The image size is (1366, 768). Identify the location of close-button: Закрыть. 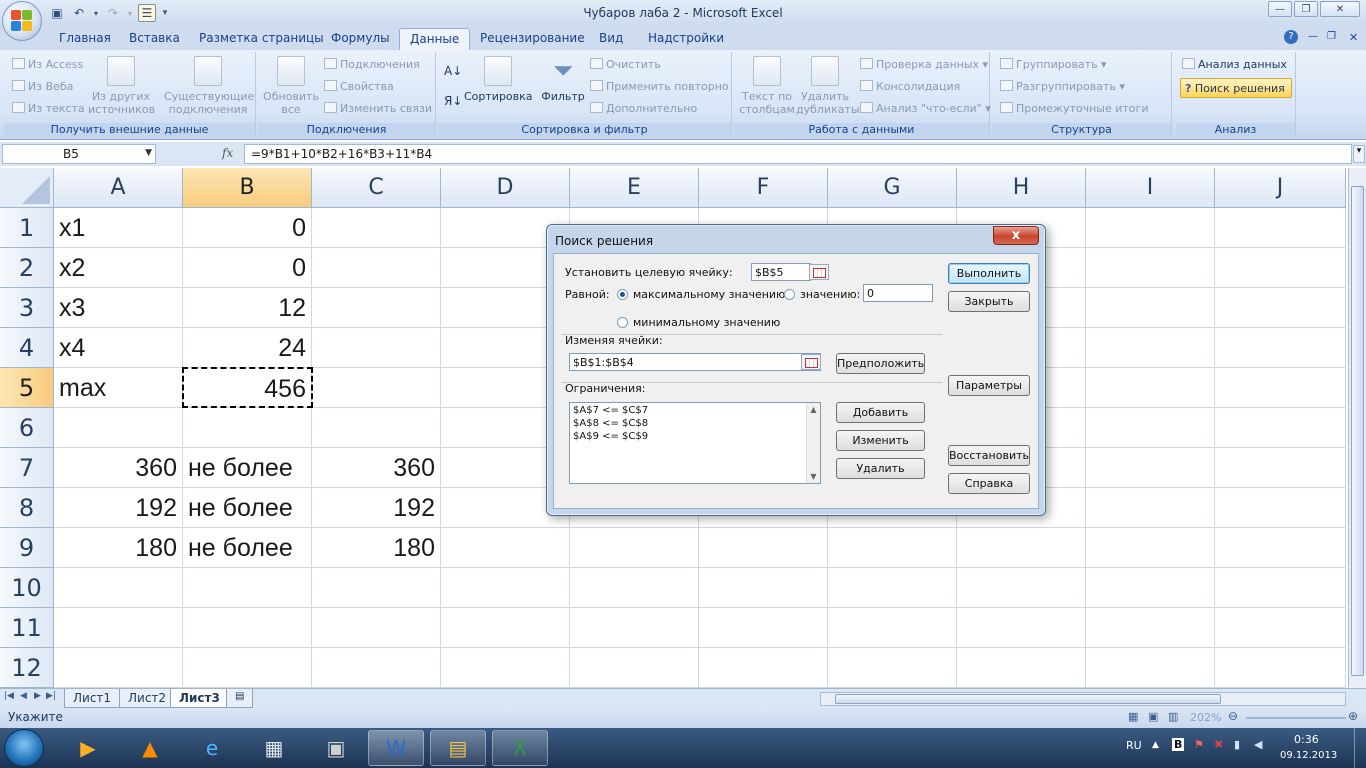
(989, 301).